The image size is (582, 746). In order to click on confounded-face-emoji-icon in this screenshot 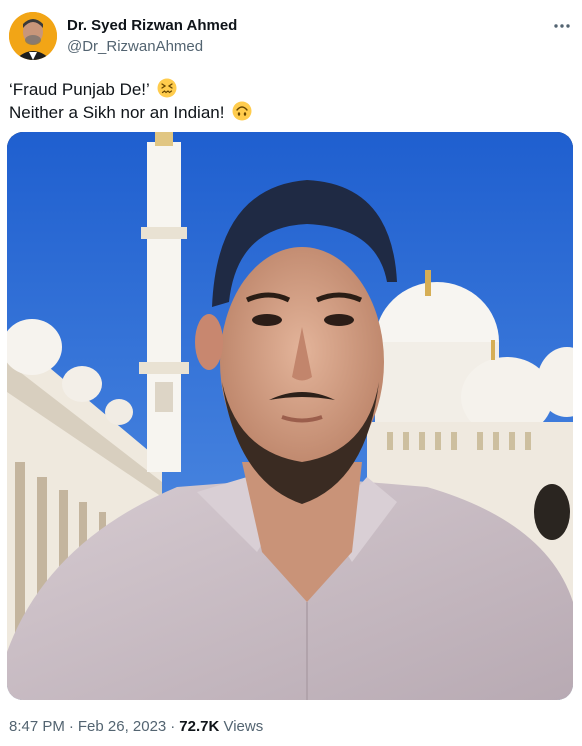, I will do `click(167, 88)`.